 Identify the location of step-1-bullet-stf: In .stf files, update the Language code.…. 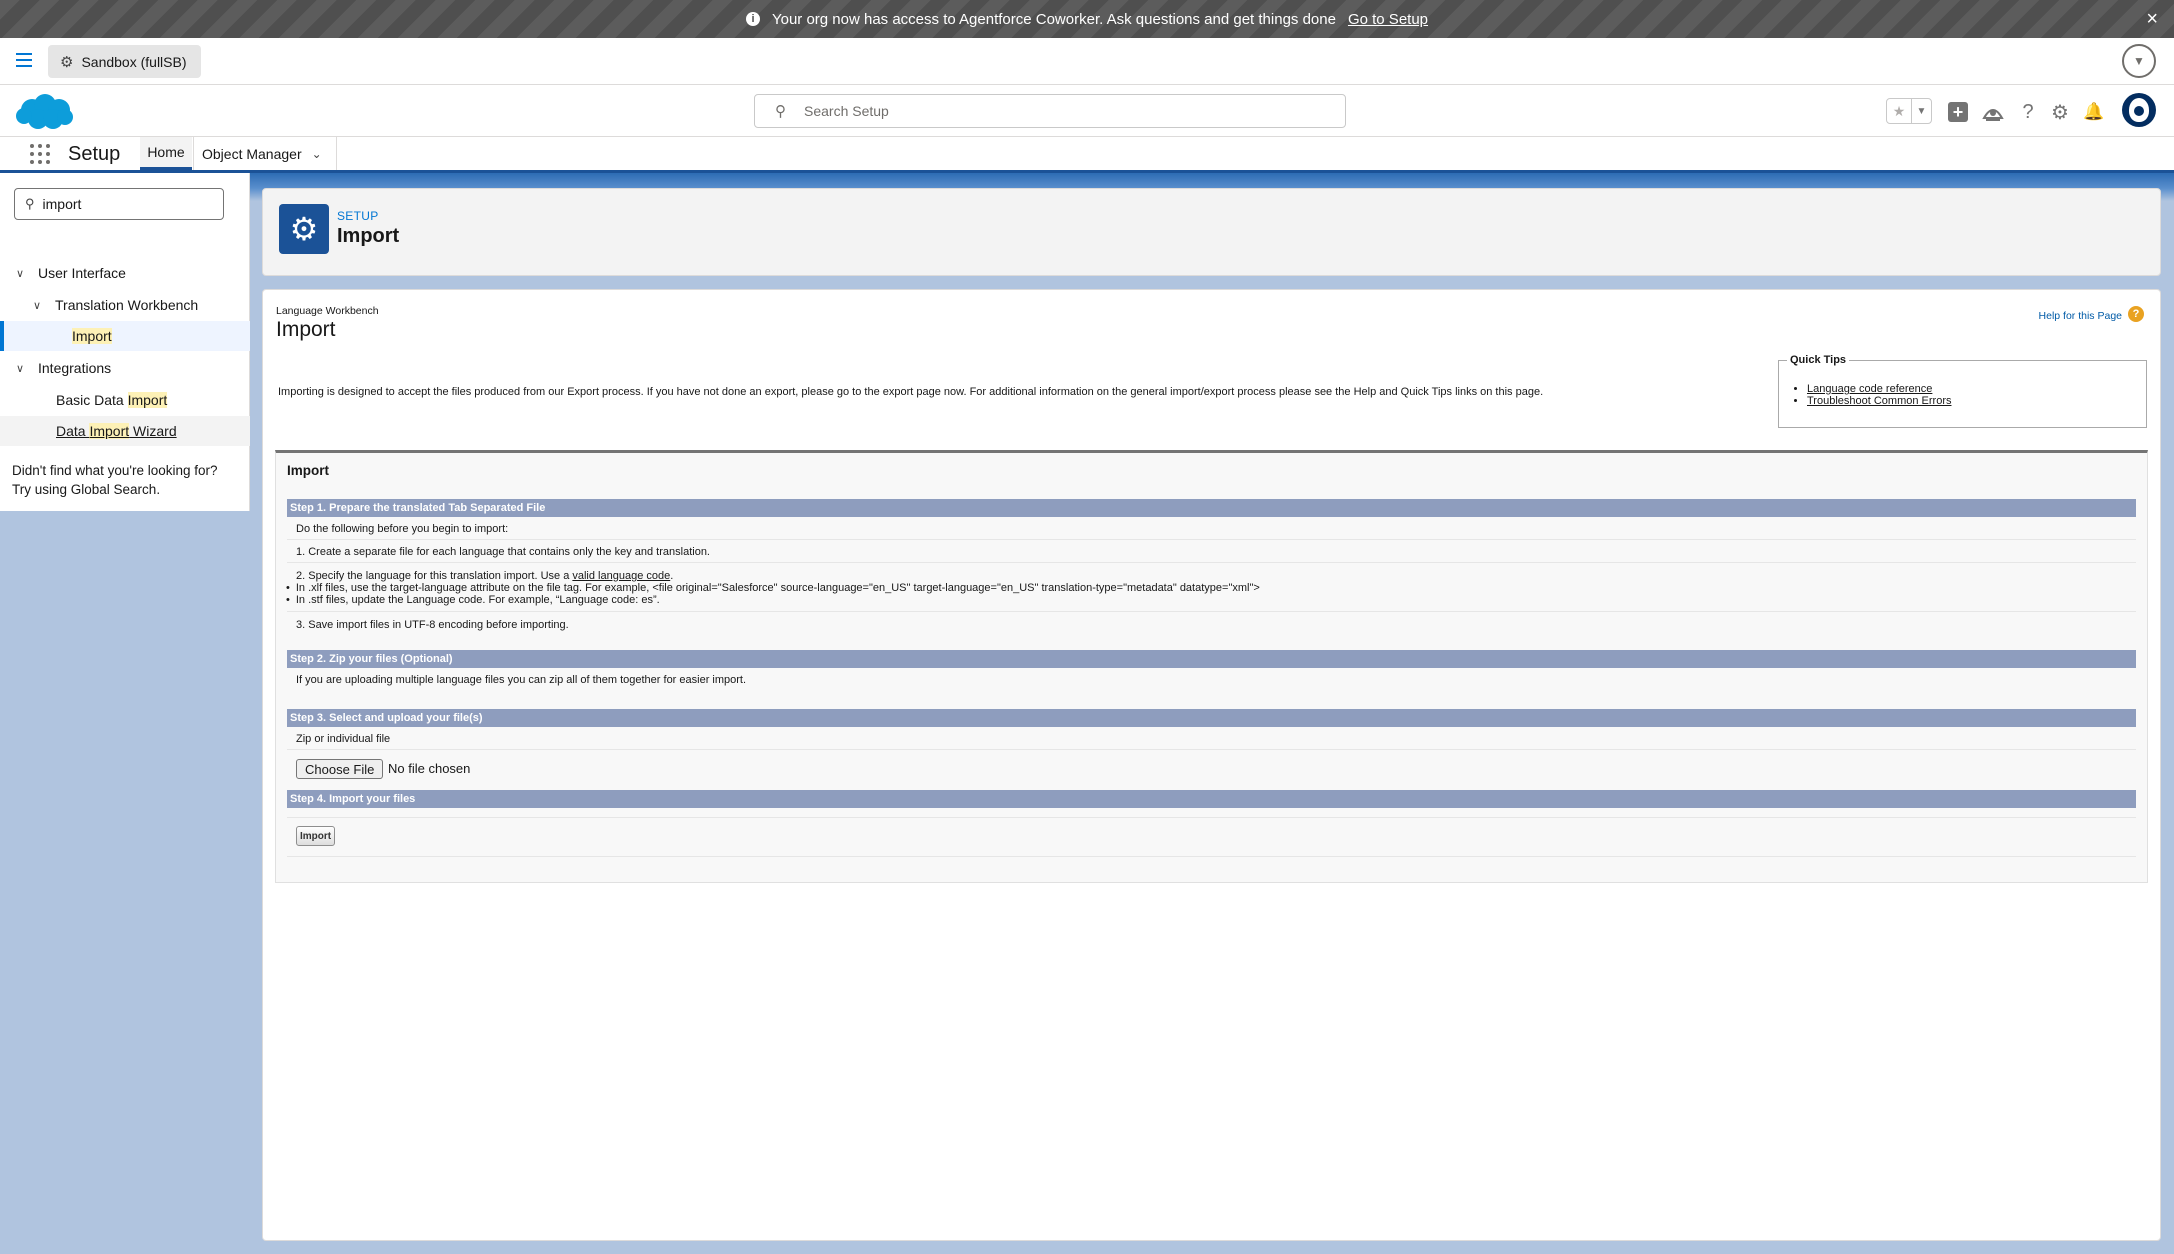
(473, 600).